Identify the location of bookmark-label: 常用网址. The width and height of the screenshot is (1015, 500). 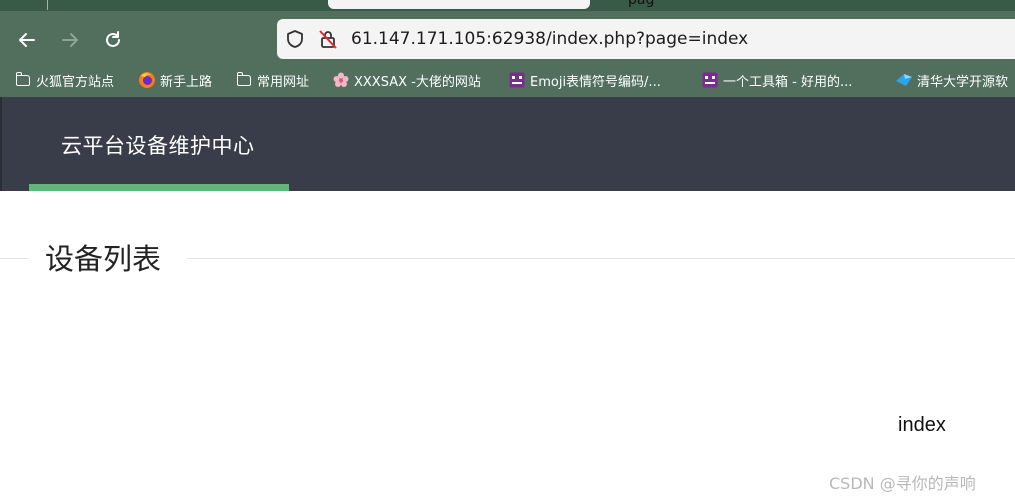
(283, 82).